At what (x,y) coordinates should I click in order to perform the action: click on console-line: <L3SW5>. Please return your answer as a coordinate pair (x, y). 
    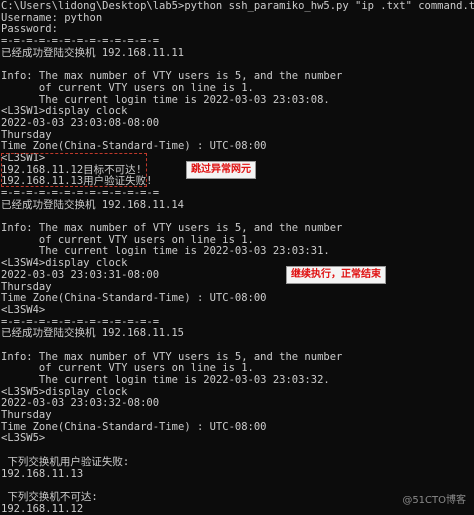
    Looking at the image, I should click on (23, 438).